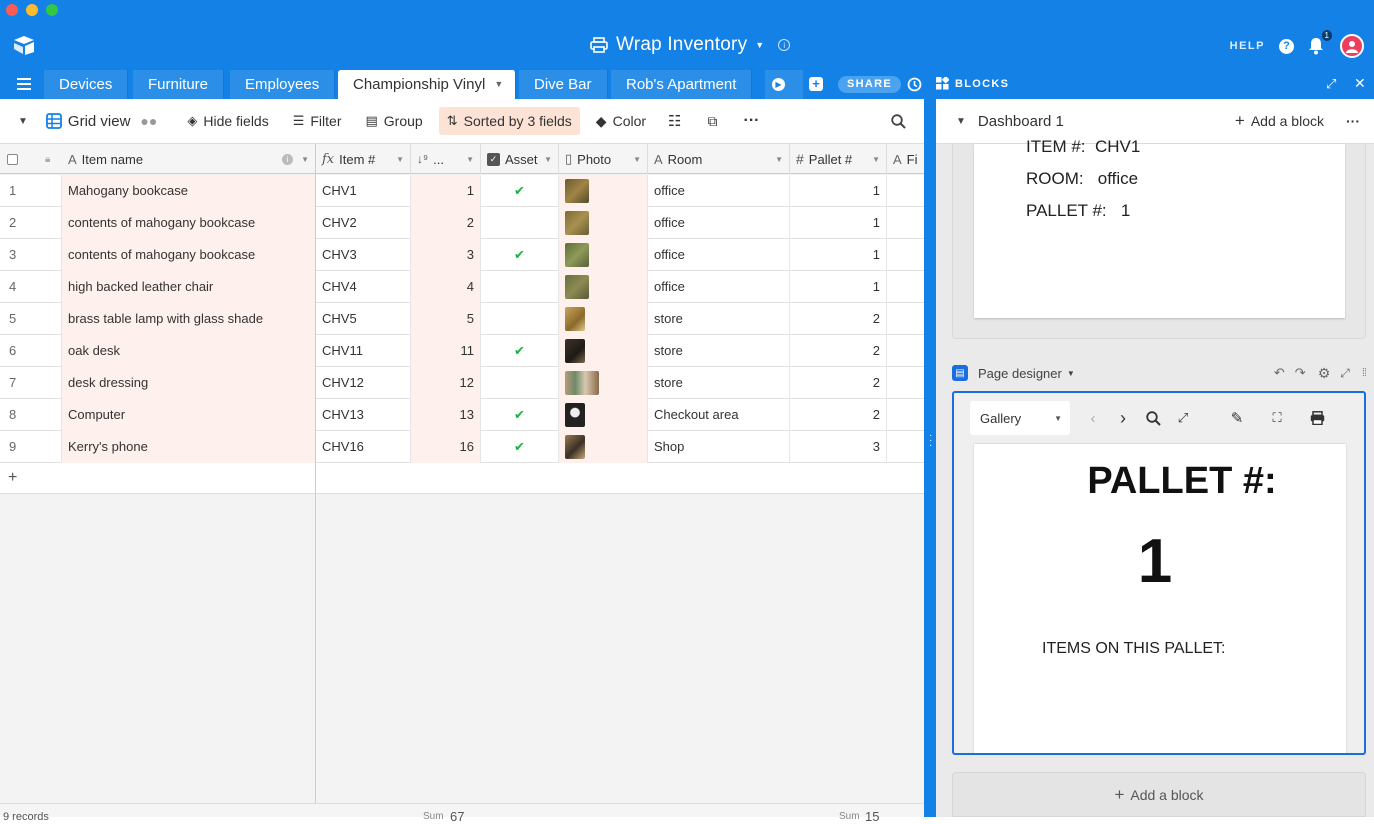 The height and width of the screenshot is (824, 1374). What do you see at coordinates (1123, 418) in the screenshot?
I see `next-record-icon: ›` at bounding box center [1123, 418].